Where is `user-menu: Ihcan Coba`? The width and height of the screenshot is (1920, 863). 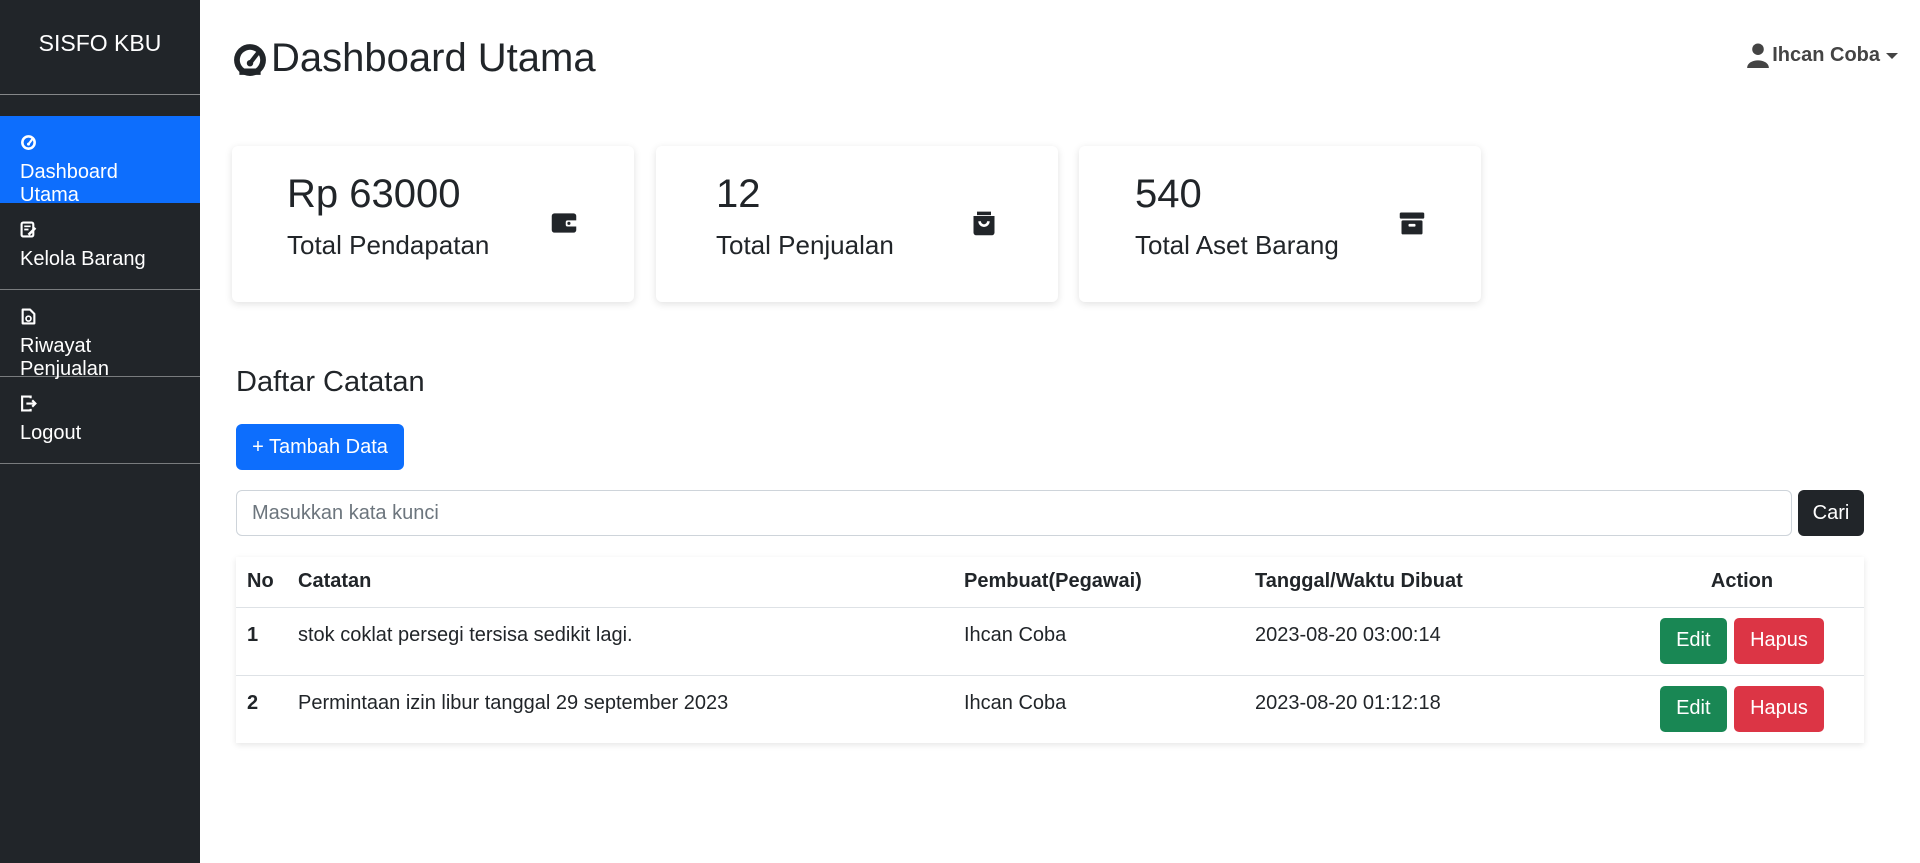 user-menu: Ihcan Coba is located at coordinates (1822, 55).